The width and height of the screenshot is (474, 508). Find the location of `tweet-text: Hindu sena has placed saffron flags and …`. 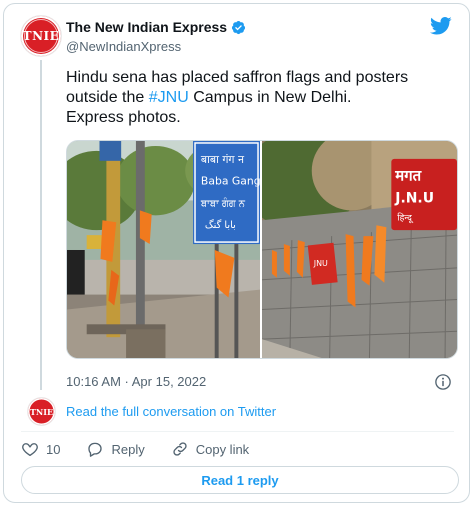

tweet-text: Hindu sena has placed saffron flags and … is located at coordinates (261, 98).